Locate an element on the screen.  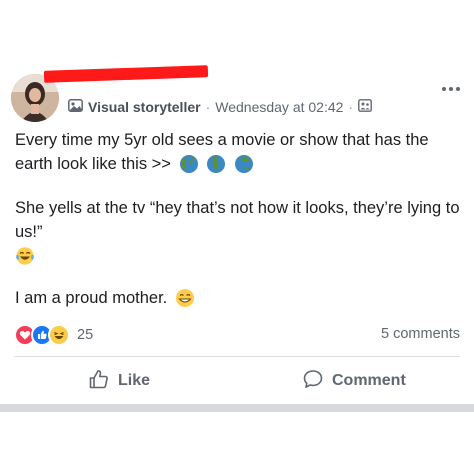
friends-privacy-icon is located at coordinates (365, 107).